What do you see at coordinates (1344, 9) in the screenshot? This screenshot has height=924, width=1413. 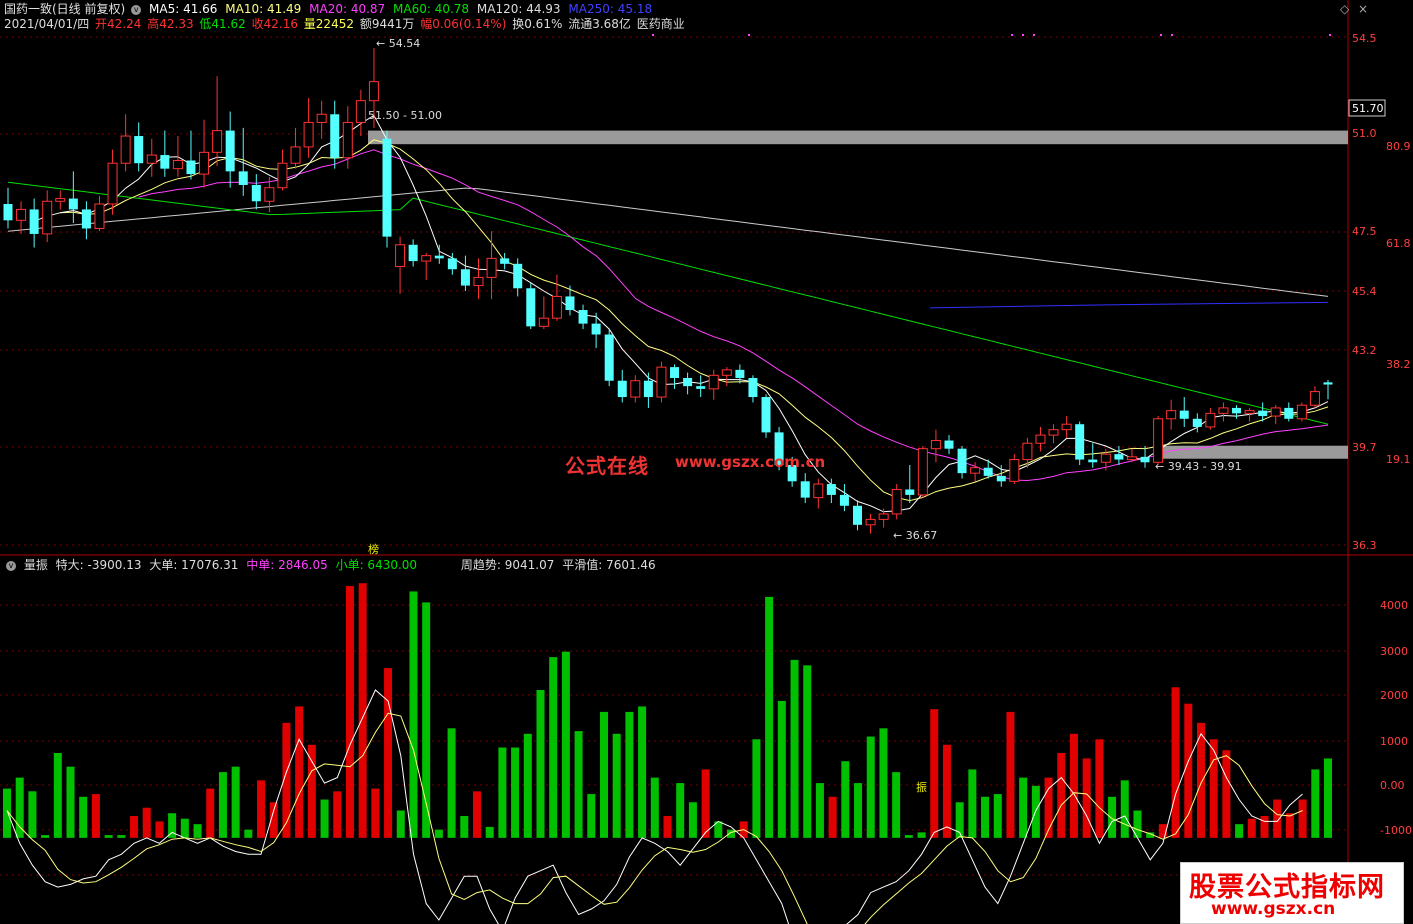 I see `diamond-icon: ◇` at bounding box center [1344, 9].